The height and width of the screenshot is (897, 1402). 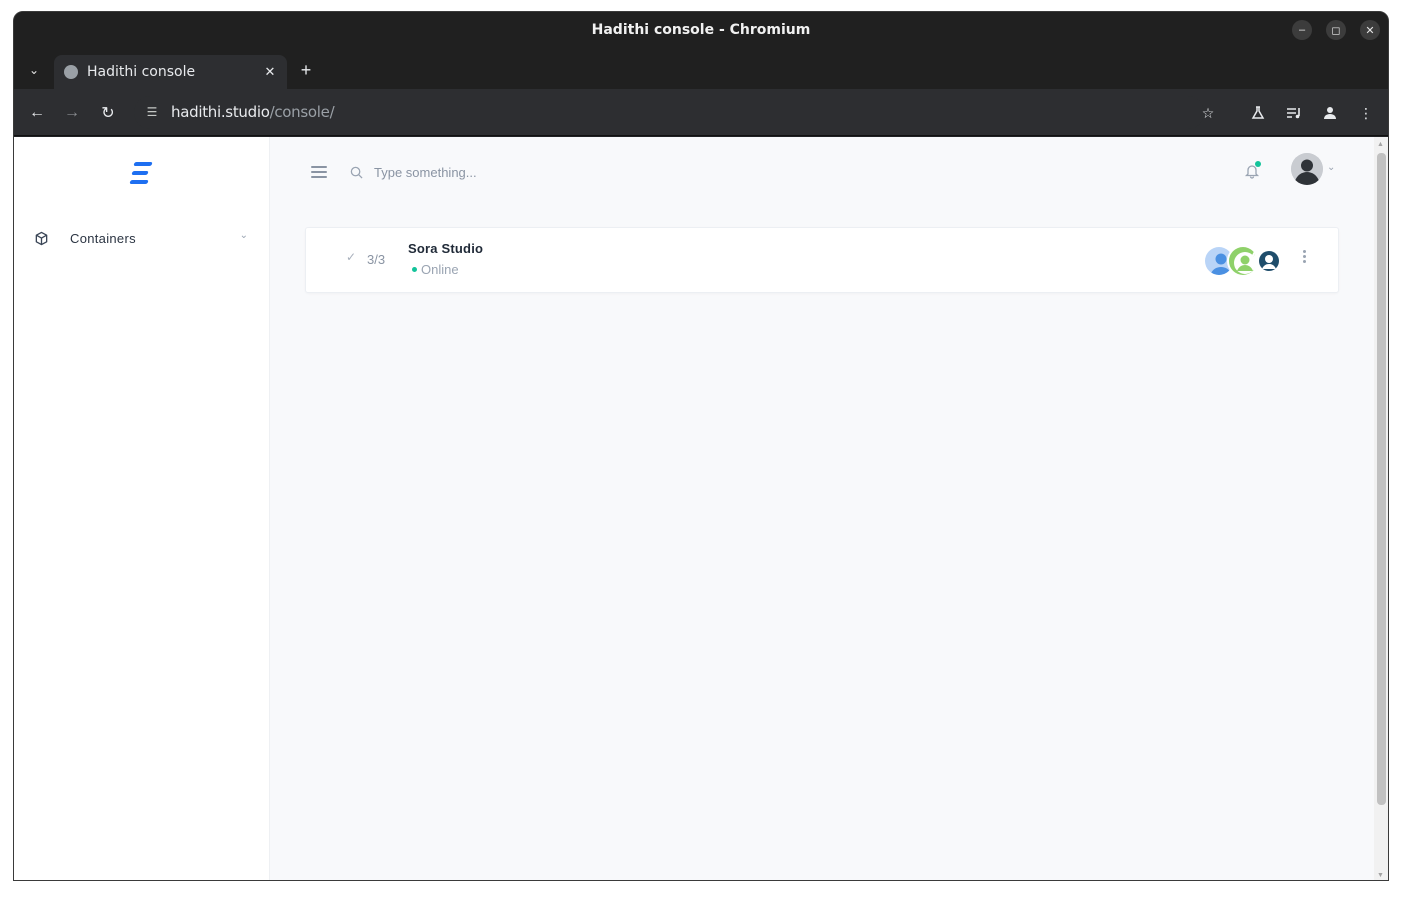 I want to click on address-bar: ☰ hadithi.studio/console/, so click(x=669, y=112).